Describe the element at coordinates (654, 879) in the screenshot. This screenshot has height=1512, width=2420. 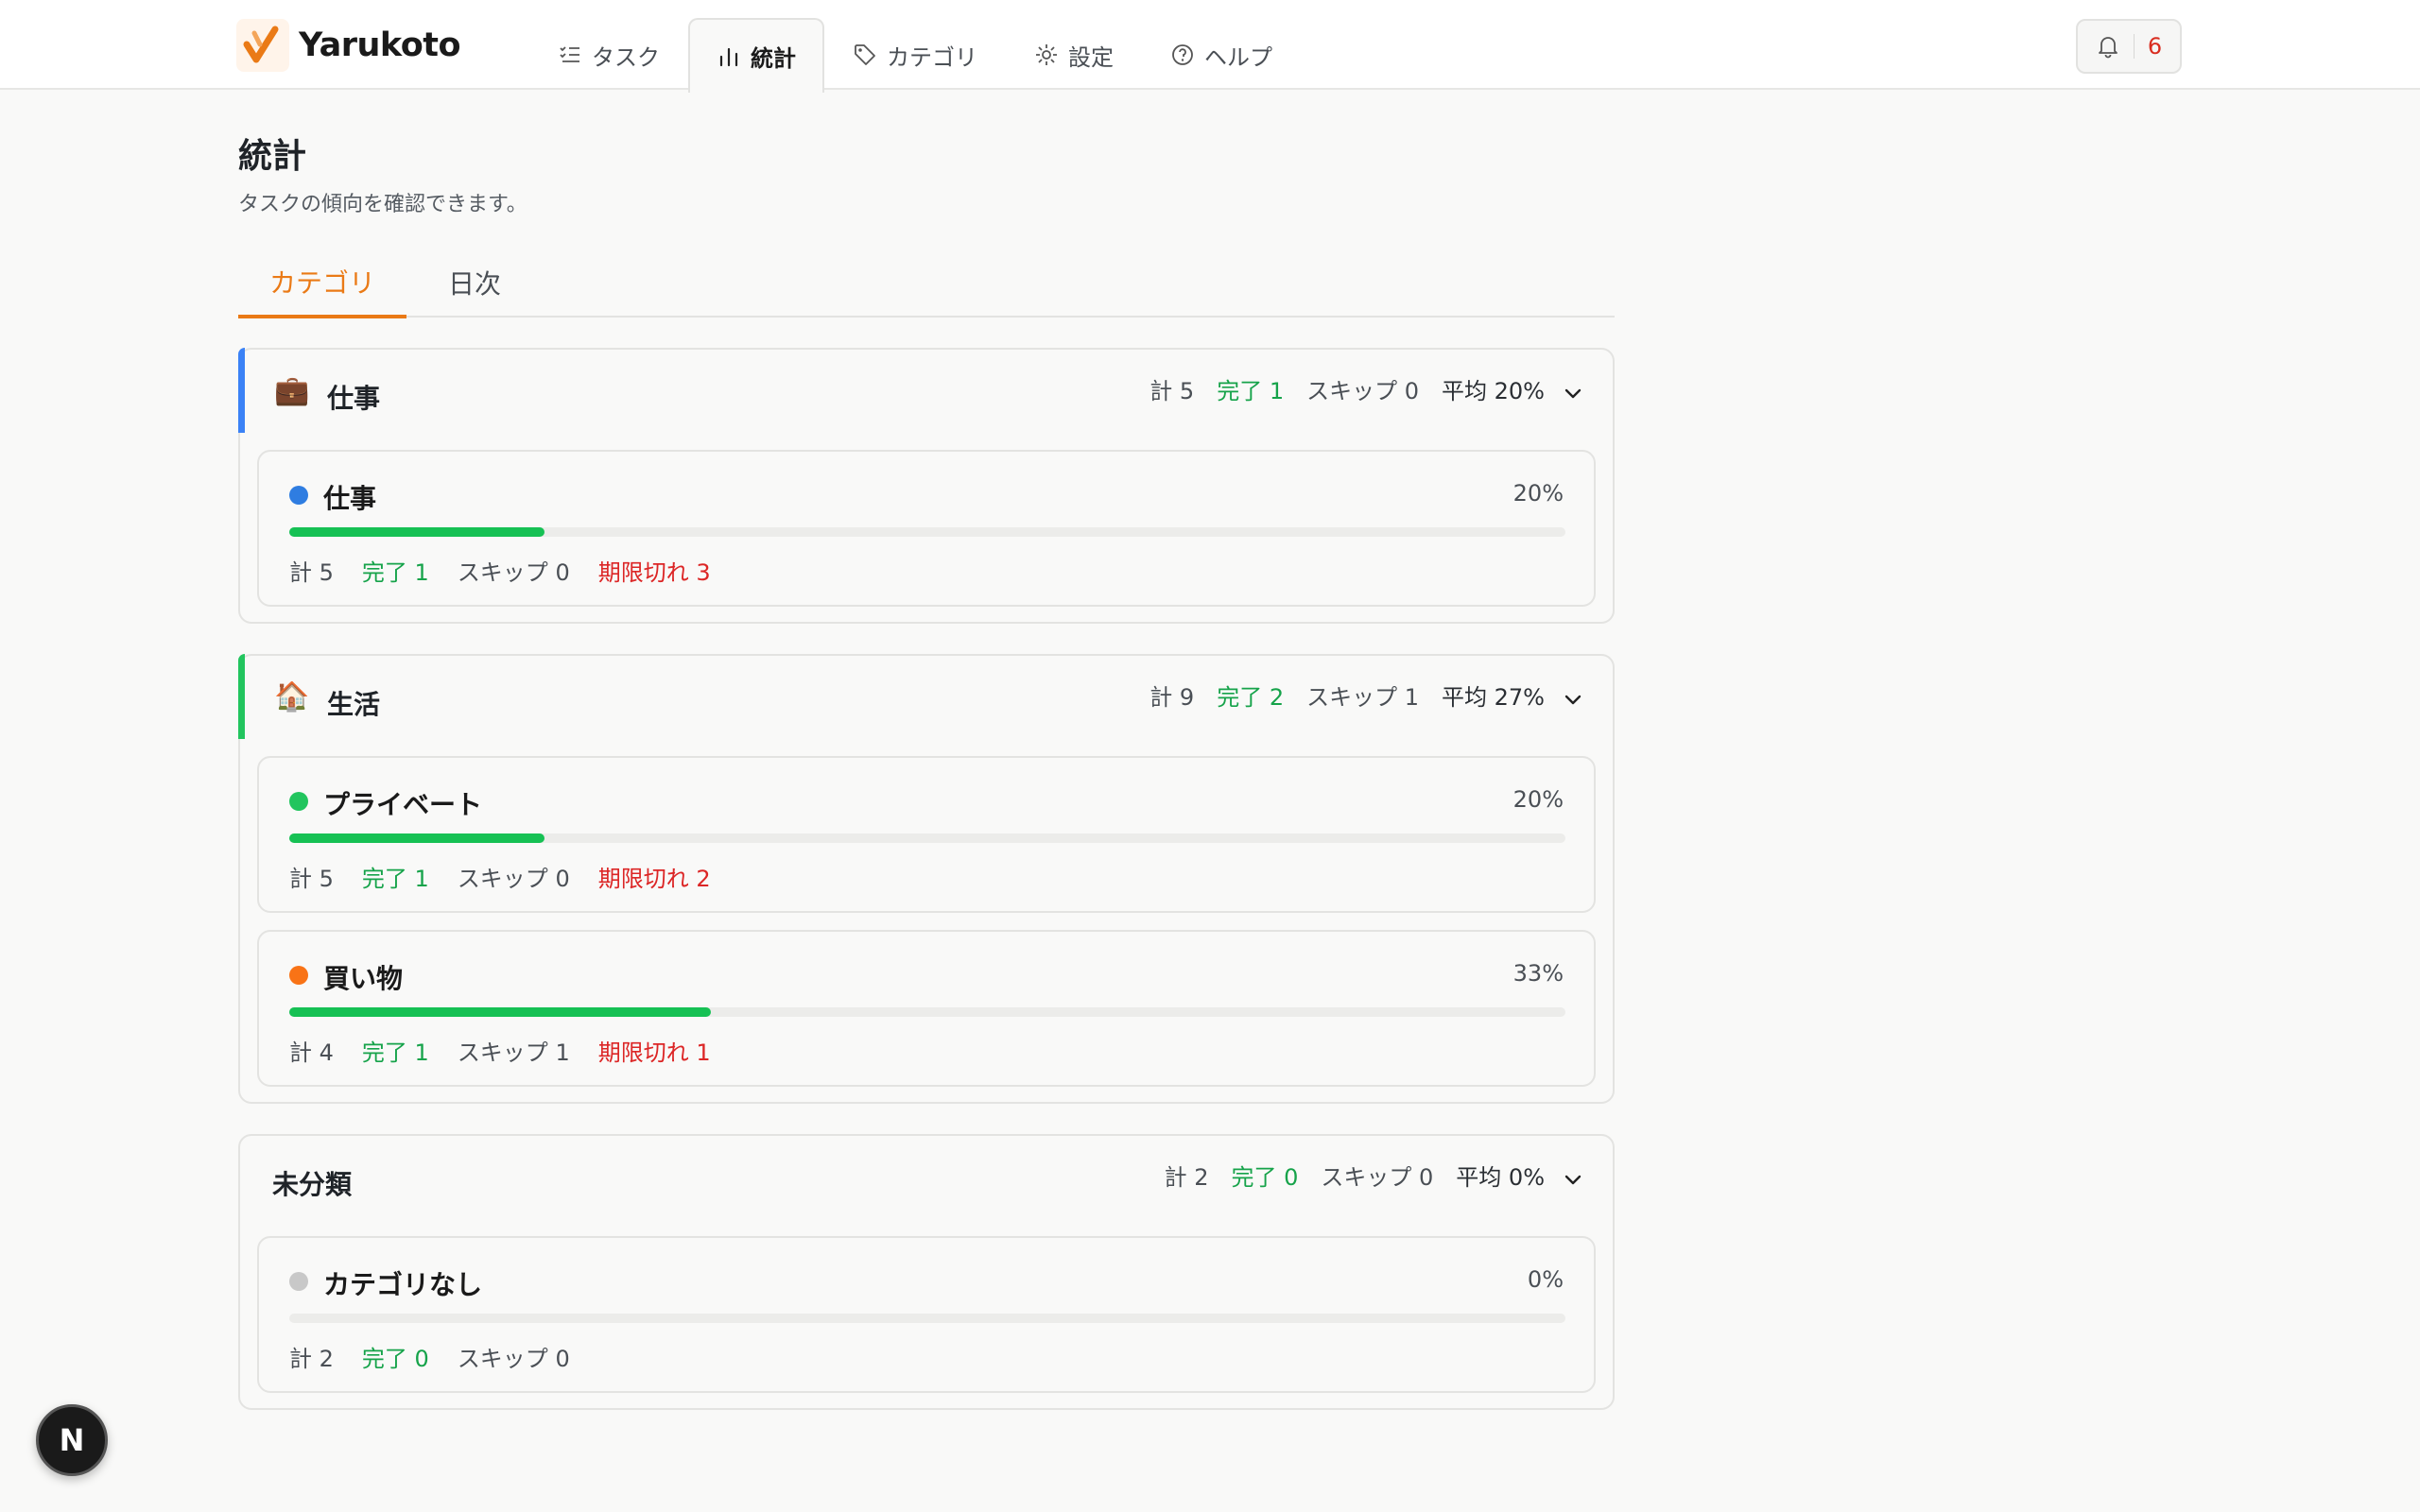
I see `stat-overdue: 期限切れ 2` at that location.